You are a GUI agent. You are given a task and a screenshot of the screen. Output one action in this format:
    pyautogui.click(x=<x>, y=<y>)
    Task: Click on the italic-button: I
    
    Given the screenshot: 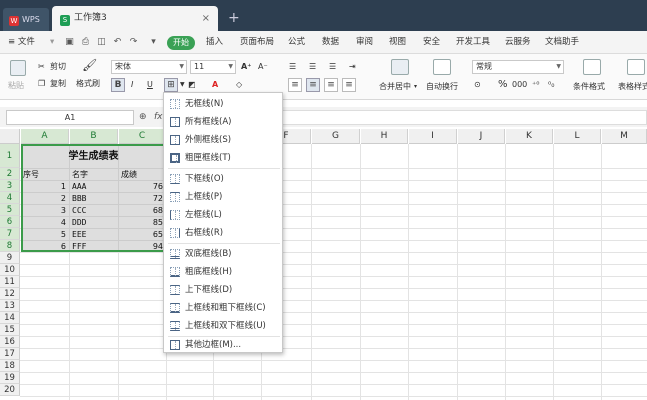 What is the action you would take?
    pyautogui.click(x=132, y=85)
    